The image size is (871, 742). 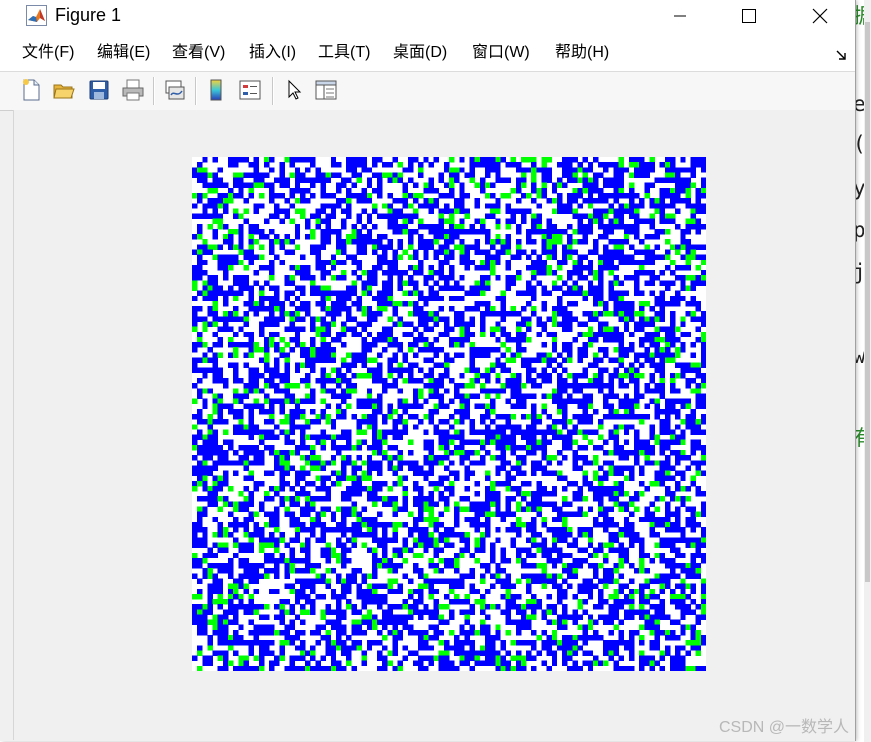 I want to click on link-plot-icon, so click(x=175, y=90).